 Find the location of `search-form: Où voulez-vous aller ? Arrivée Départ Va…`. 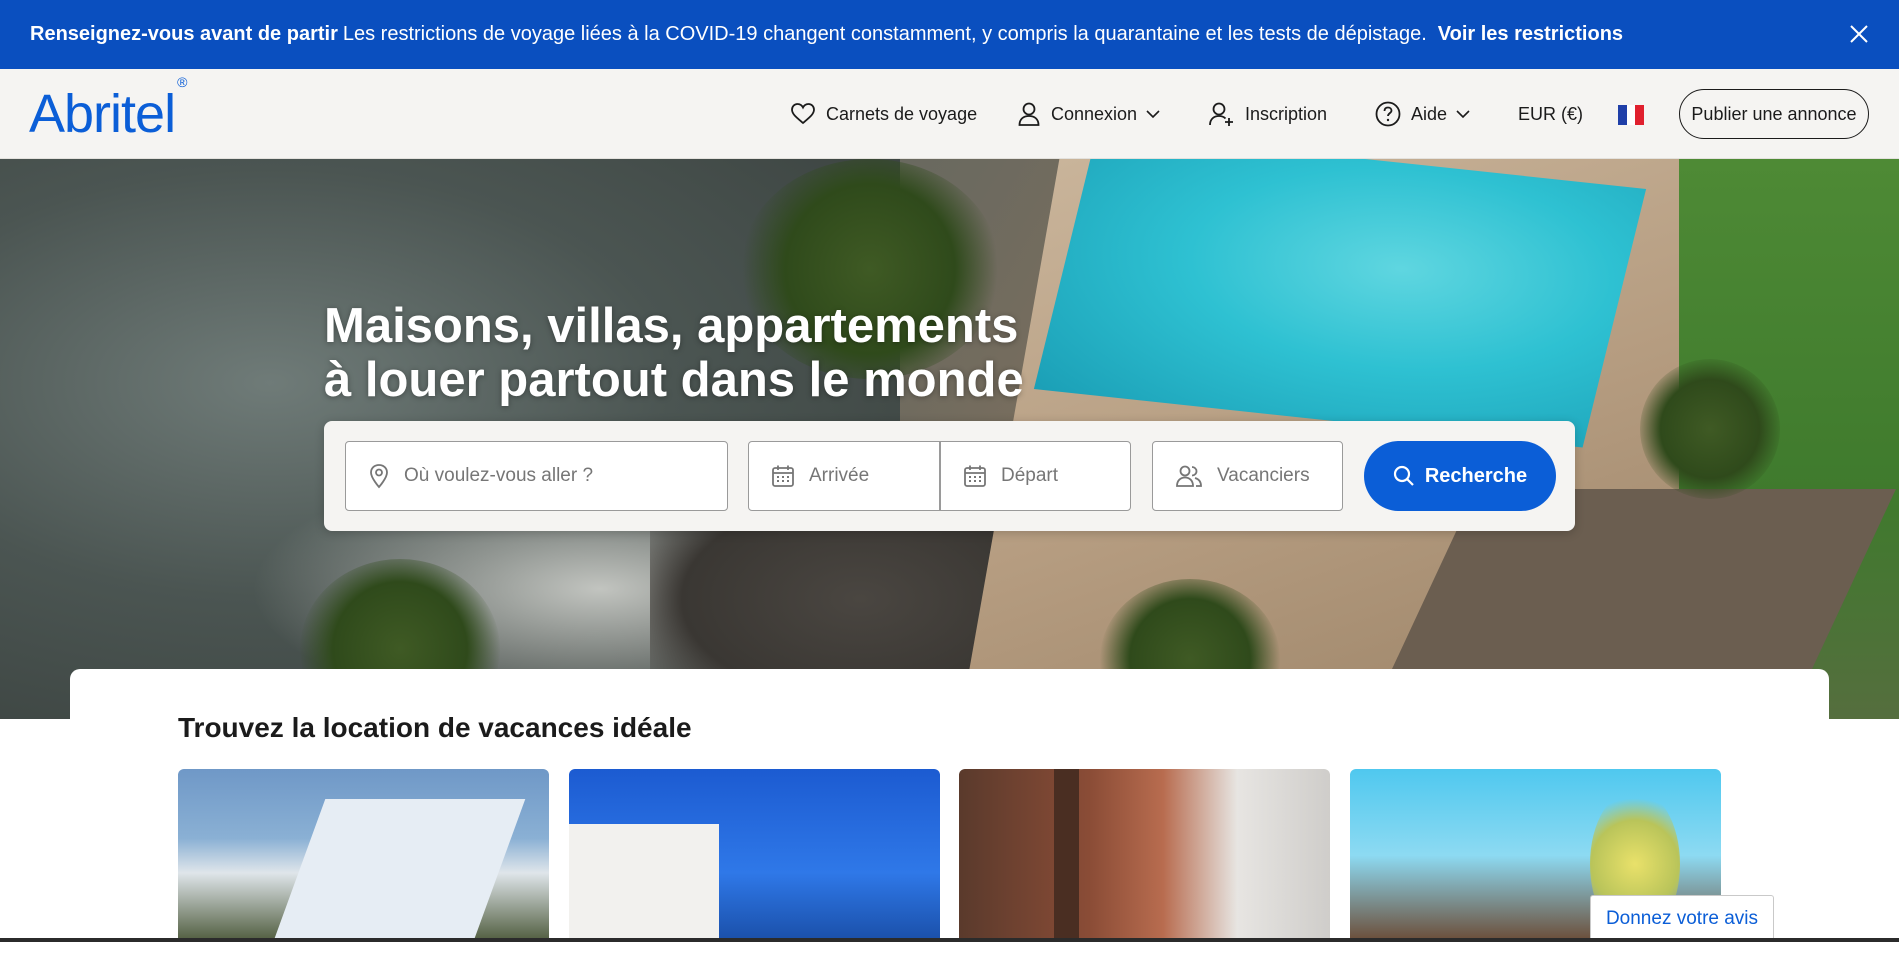

search-form: Où voulez-vous aller ? Arrivée Départ Va… is located at coordinates (949, 476).